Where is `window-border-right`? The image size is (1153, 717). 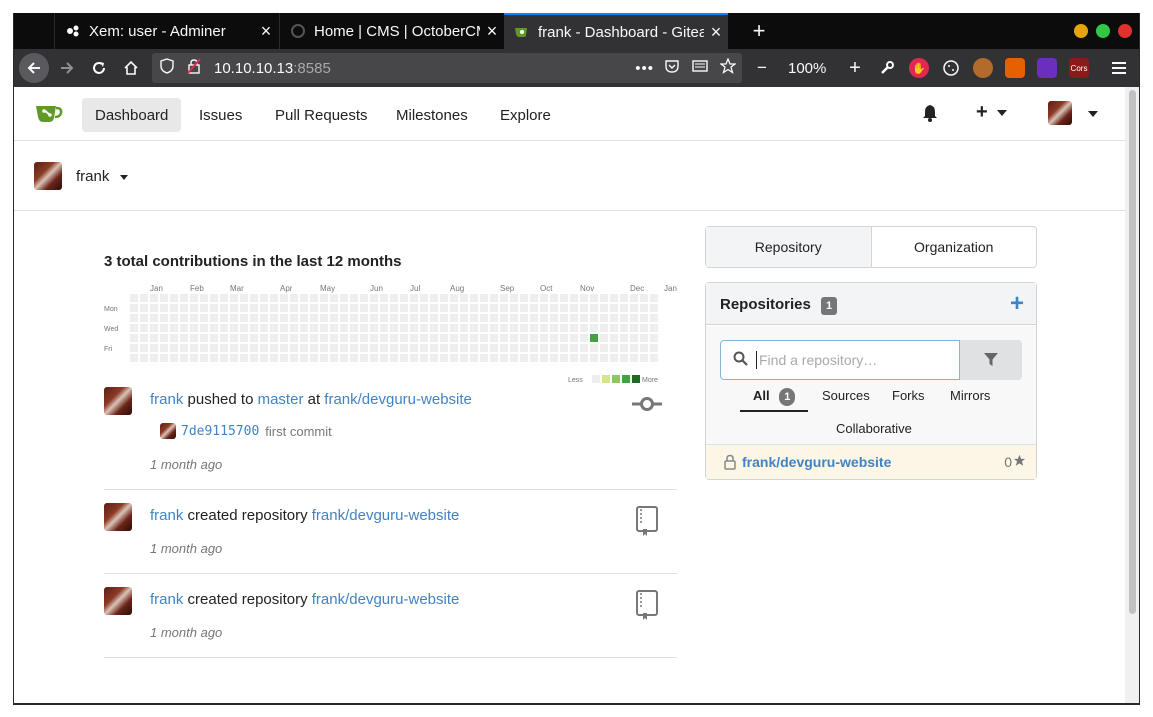 window-border-right is located at coordinates (1139, 359).